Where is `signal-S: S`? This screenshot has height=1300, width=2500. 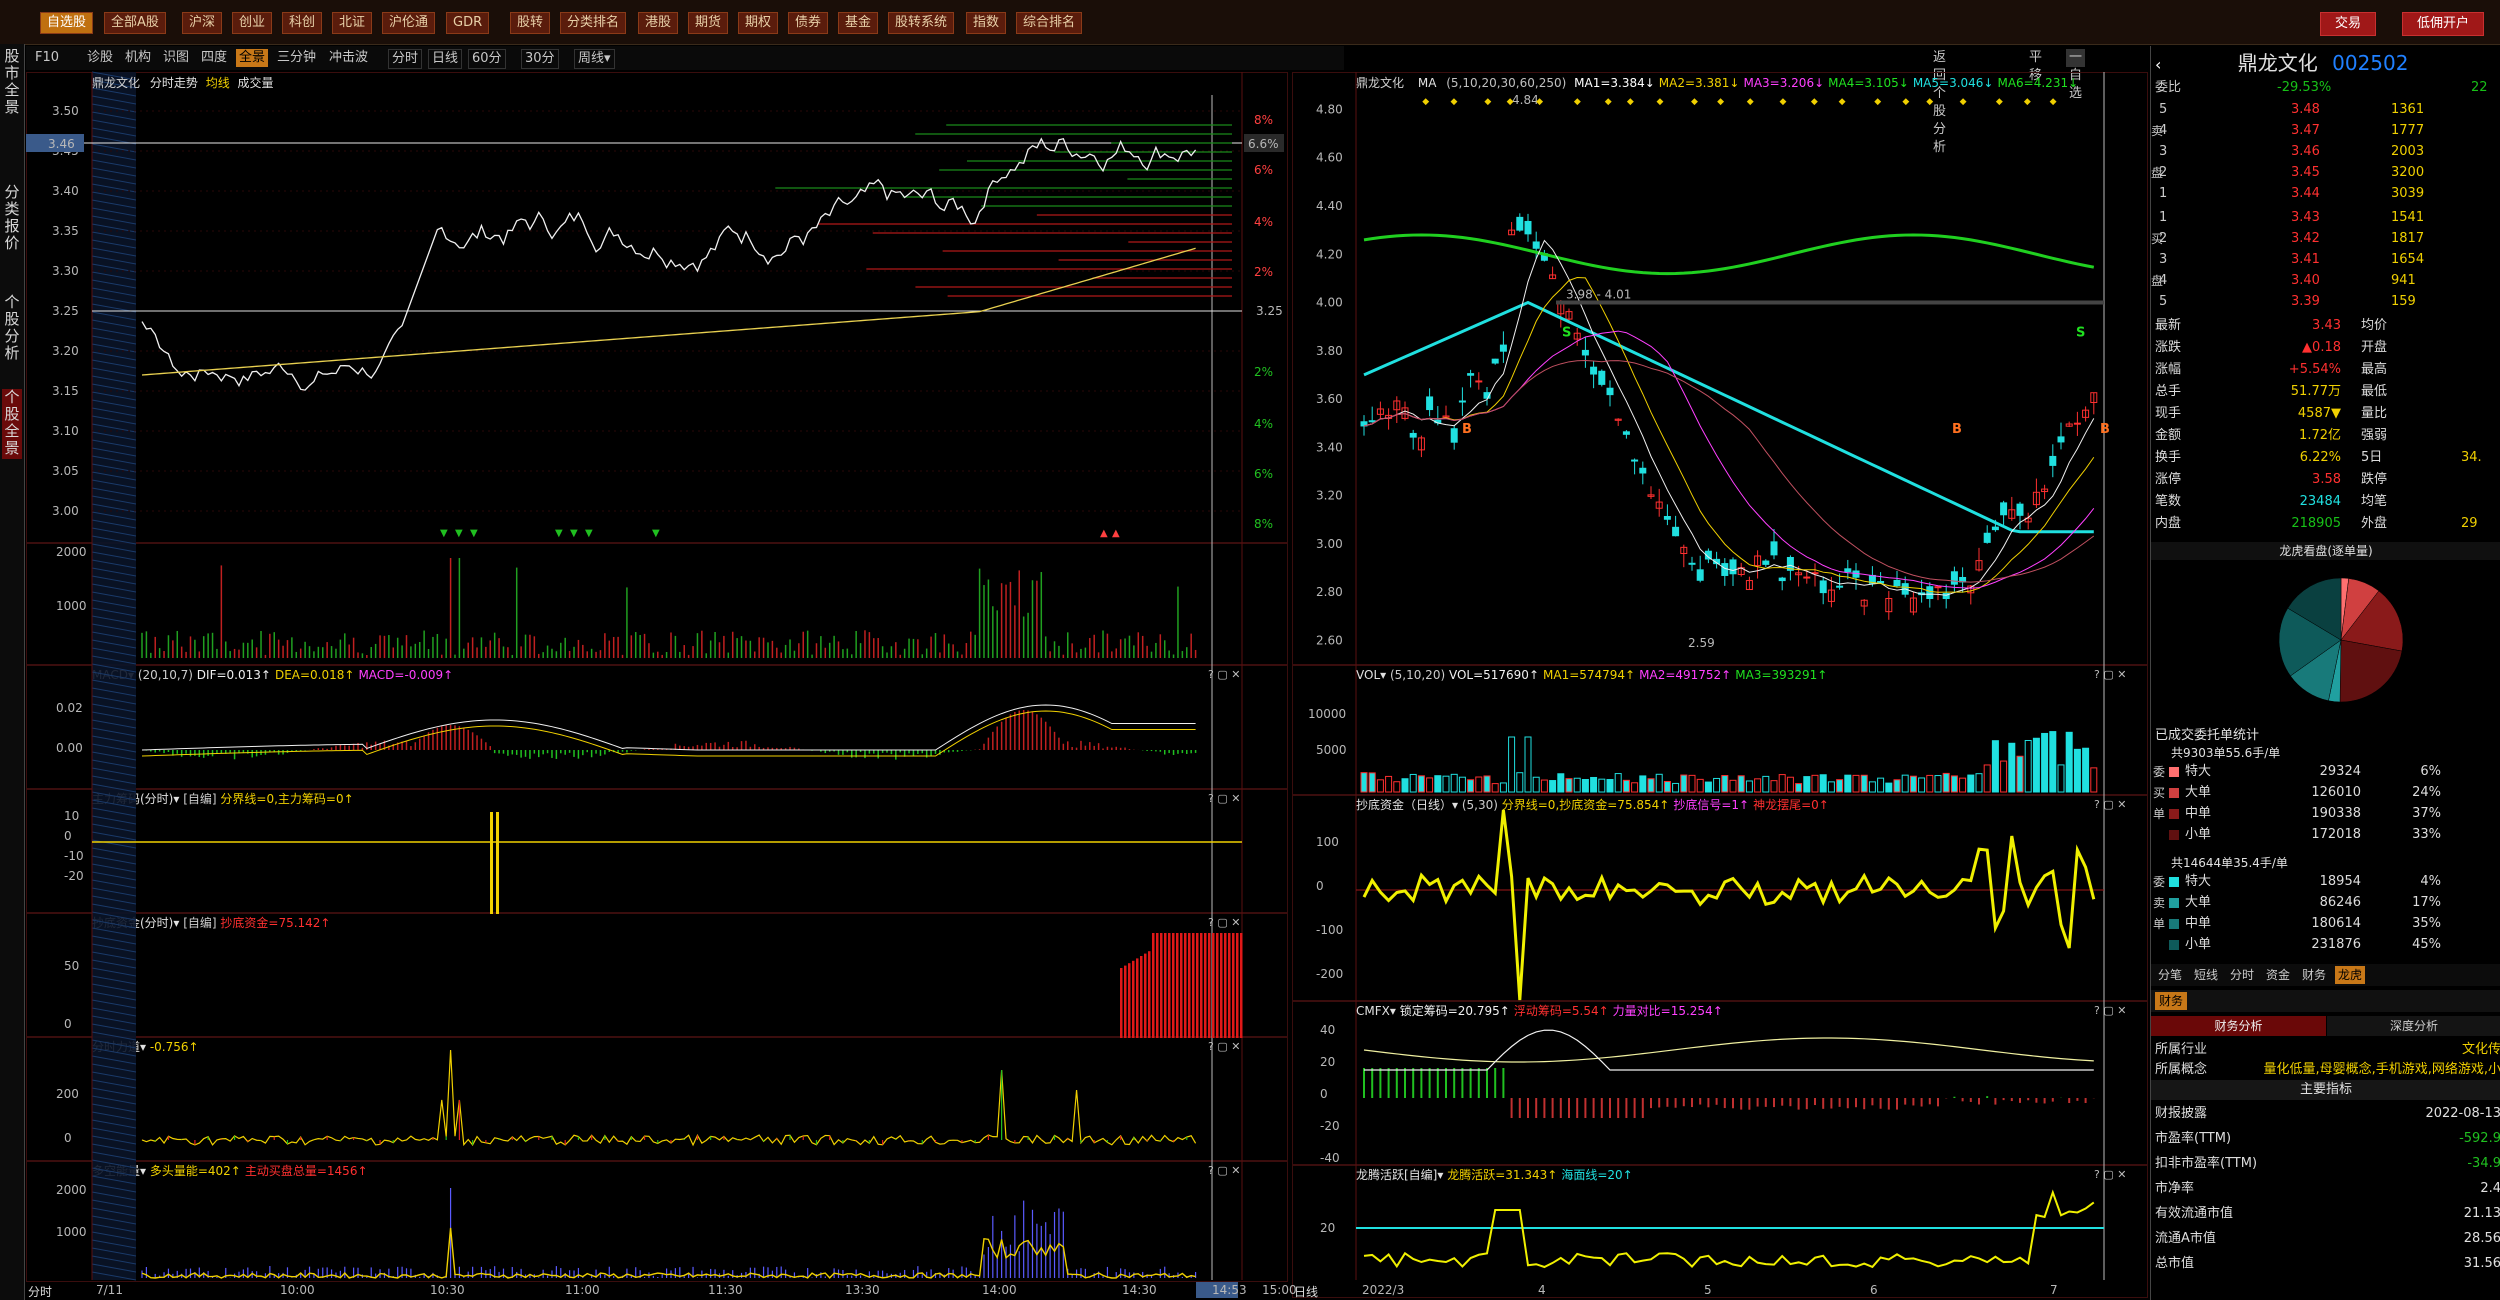 signal-S: S is located at coordinates (1566, 332).